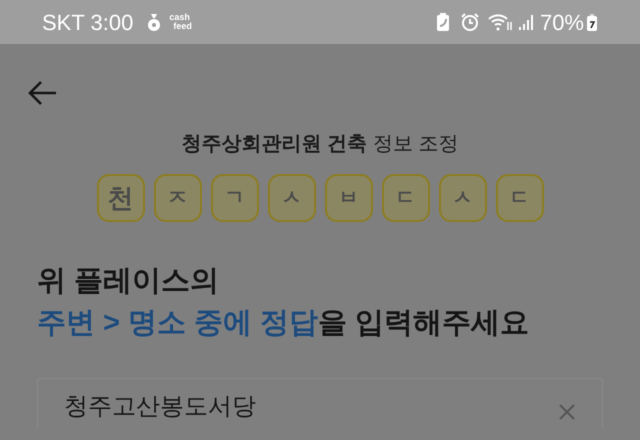  I want to click on hint-tile: ㅈ, so click(178, 198).